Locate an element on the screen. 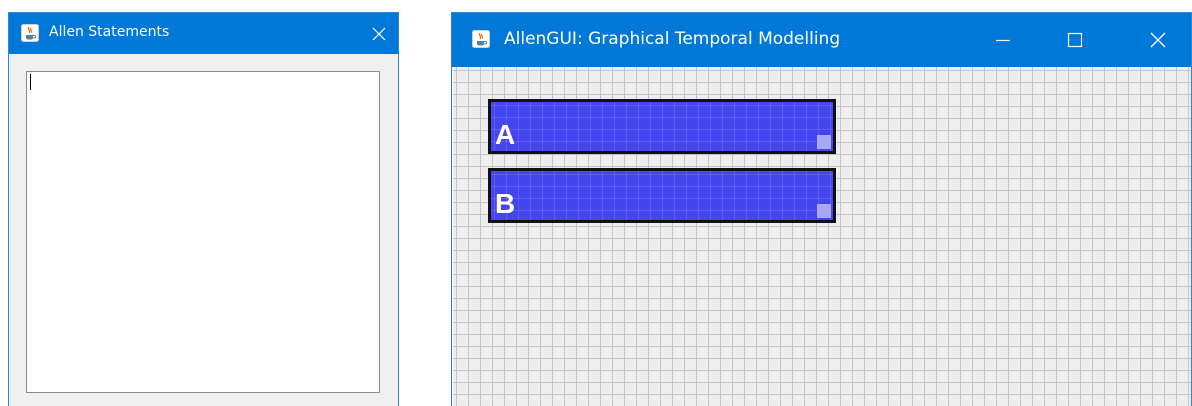 This screenshot has height=406, width=1192. maximize-button is located at coordinates (1075, 40).